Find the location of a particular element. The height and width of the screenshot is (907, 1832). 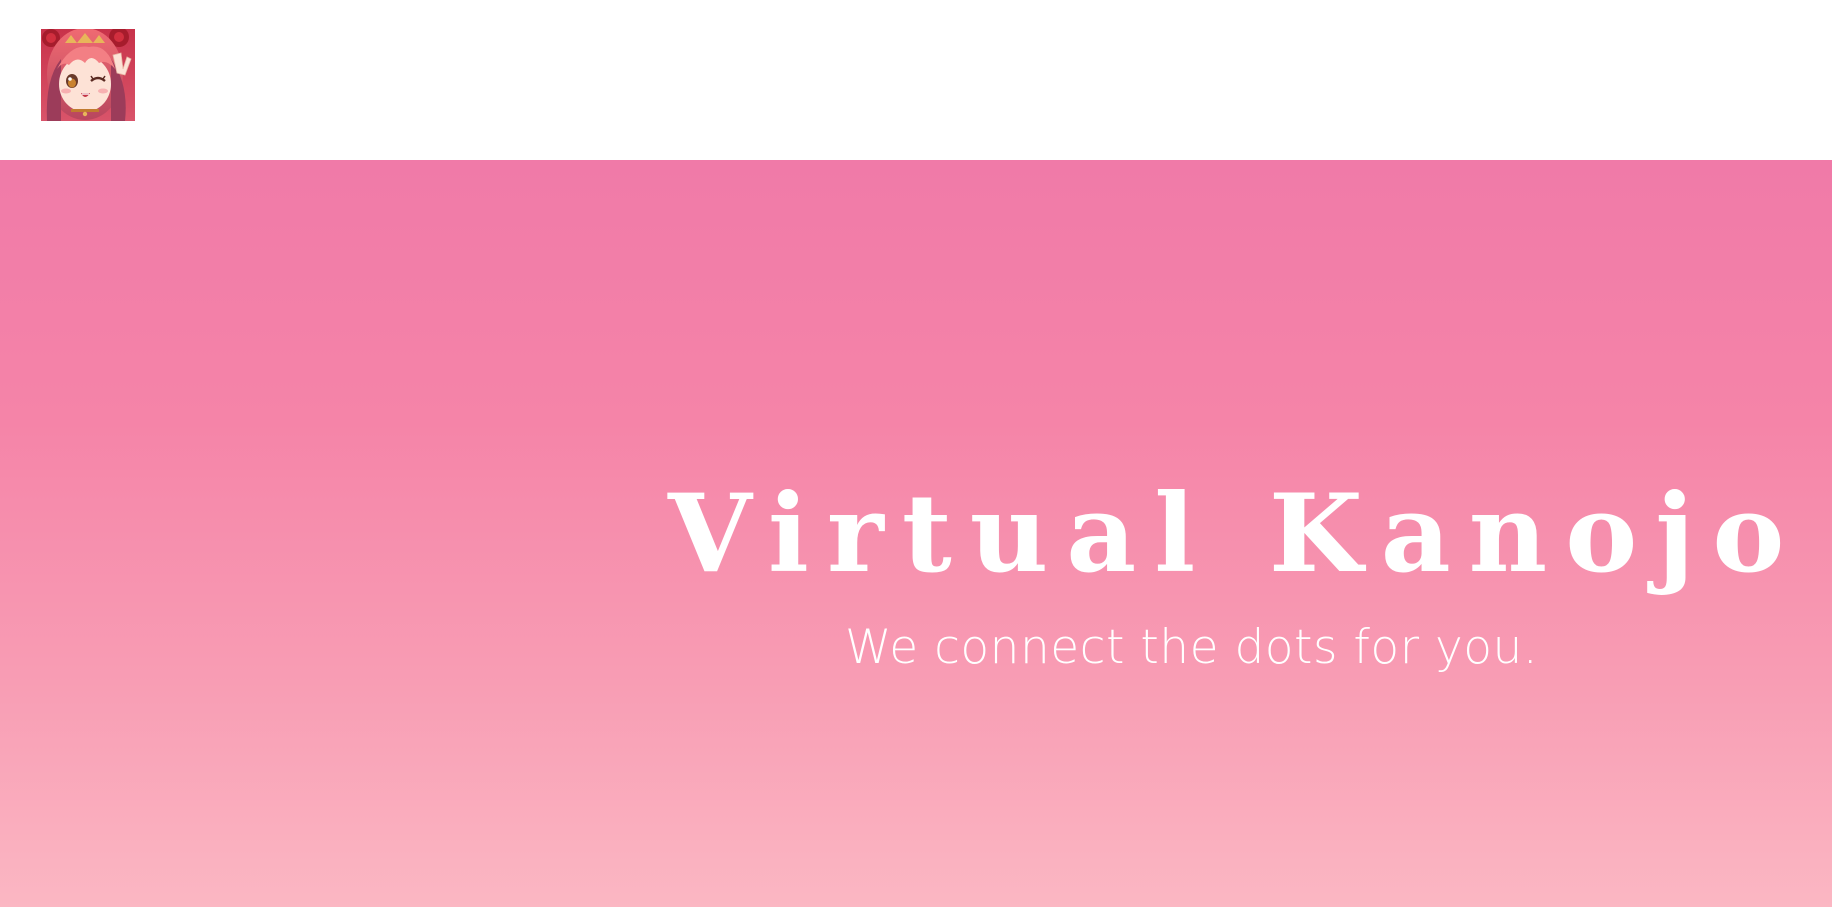

hero-tagline: We connect the dots for you. is located at coordinates (1192, 647).